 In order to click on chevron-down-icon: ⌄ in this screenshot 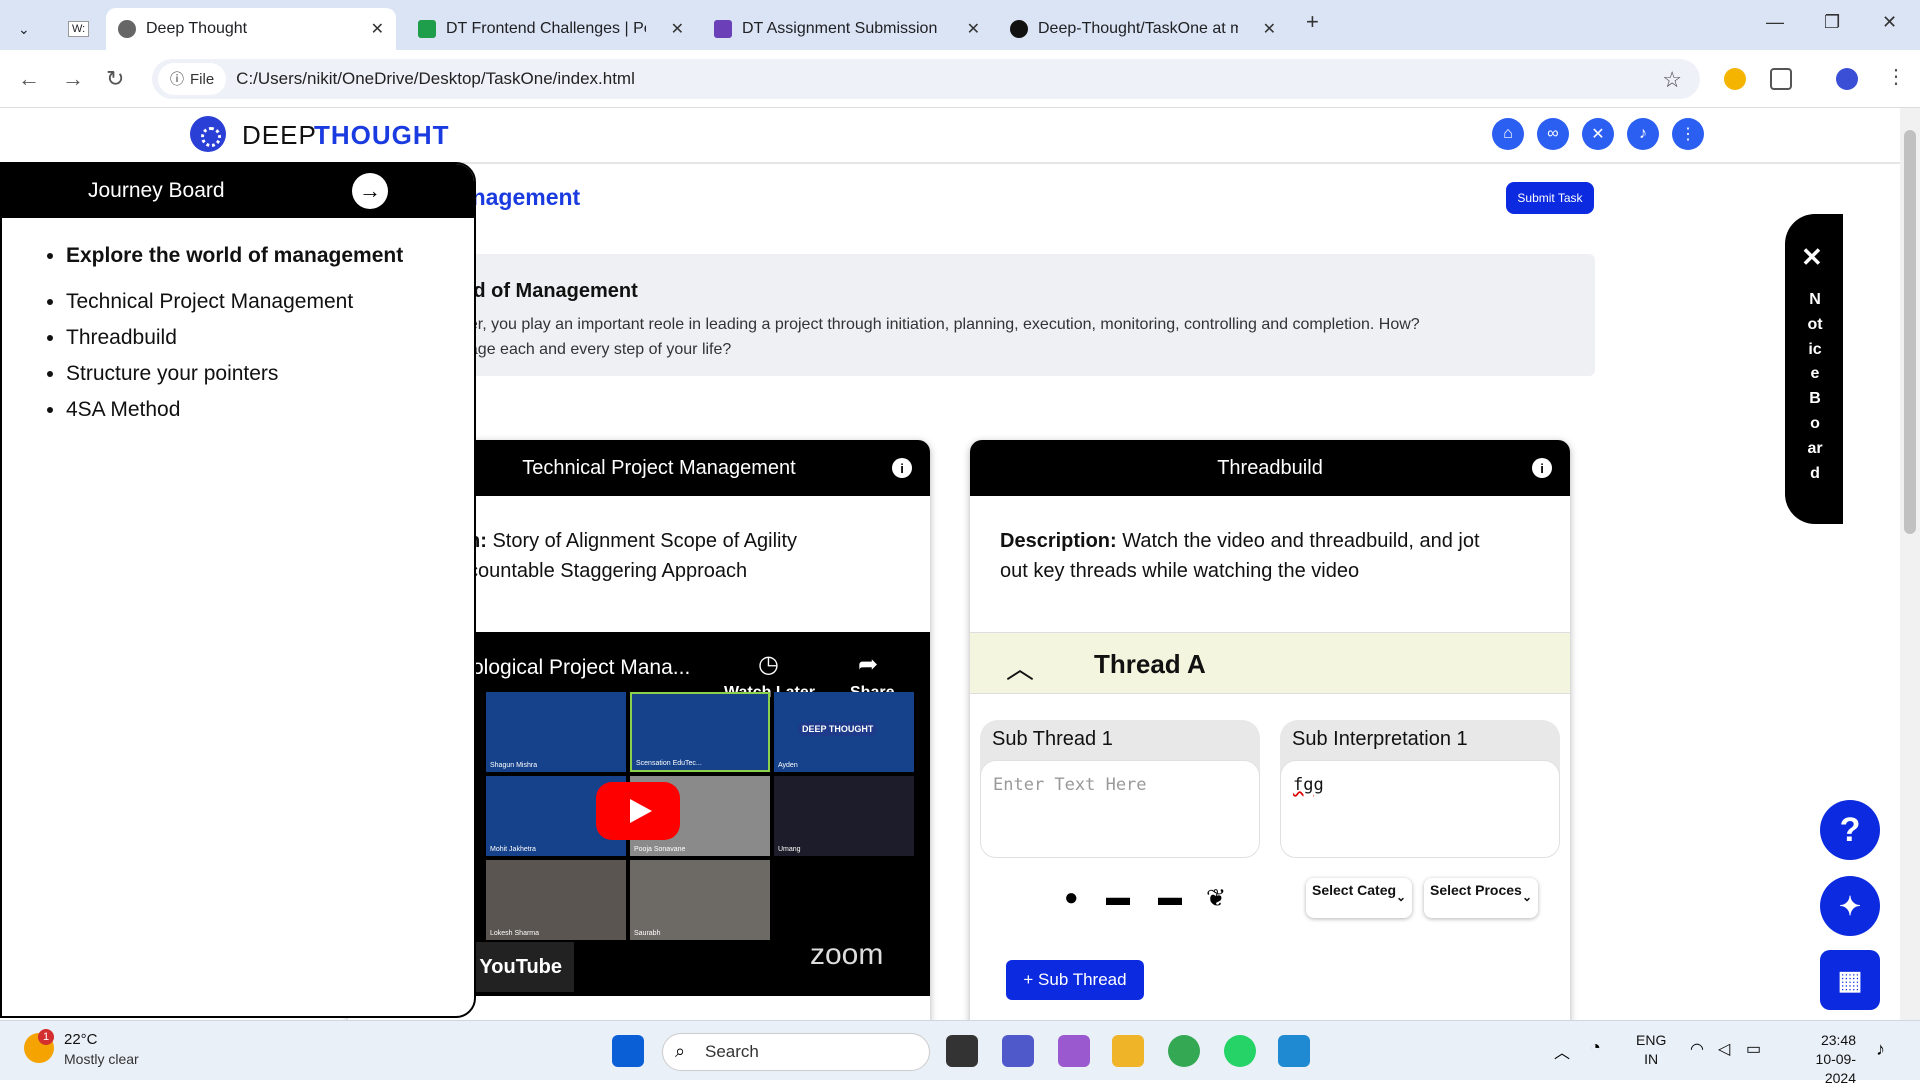, I will do `click(1400, 897)`.